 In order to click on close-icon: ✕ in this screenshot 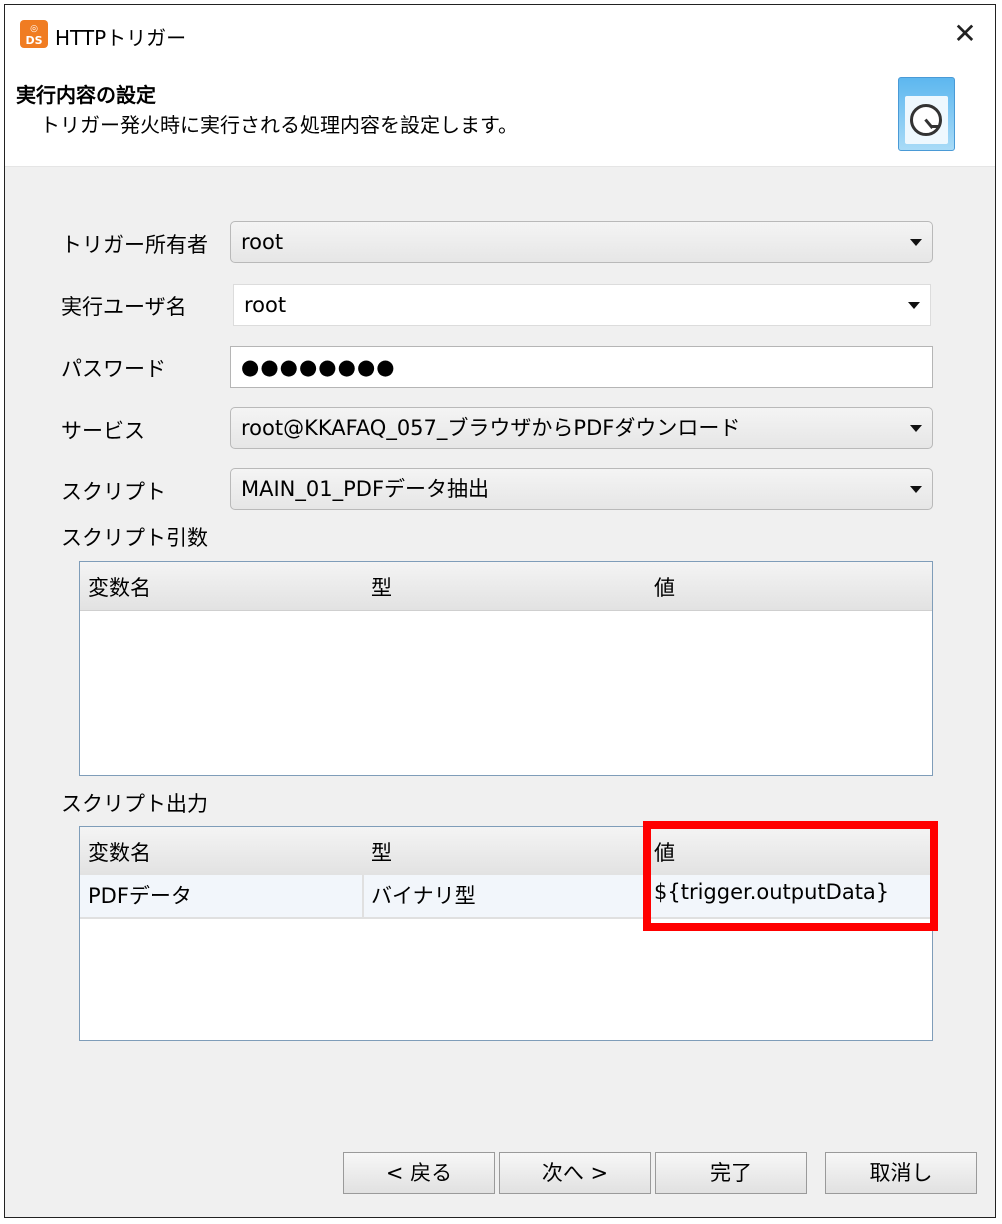, I will do `click(965, 34)`.